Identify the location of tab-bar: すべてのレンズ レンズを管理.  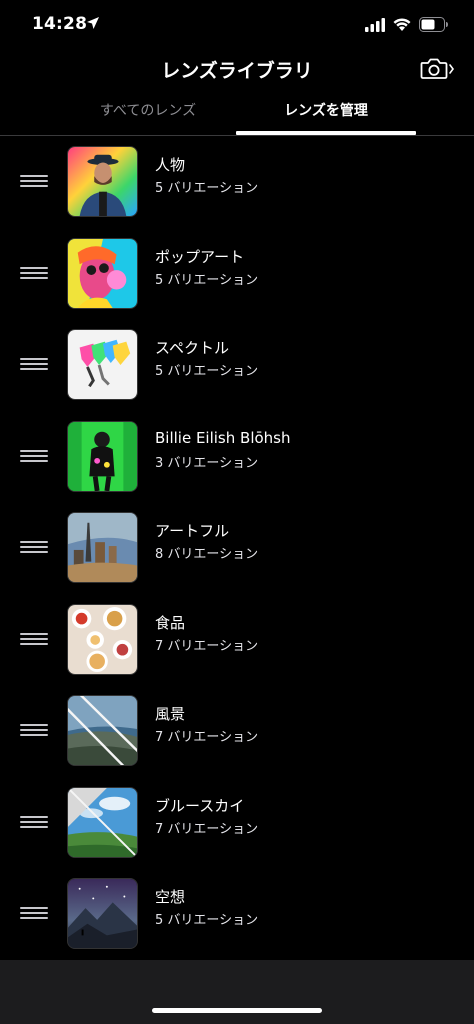
(237, 116).